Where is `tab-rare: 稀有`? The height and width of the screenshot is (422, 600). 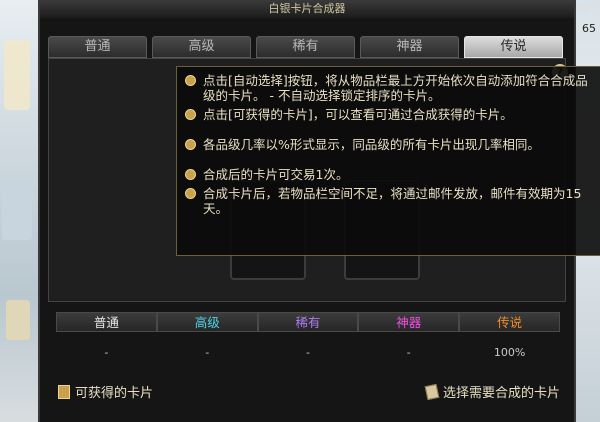 tab-rare: 稀有 is located at coordinates (305, 47).